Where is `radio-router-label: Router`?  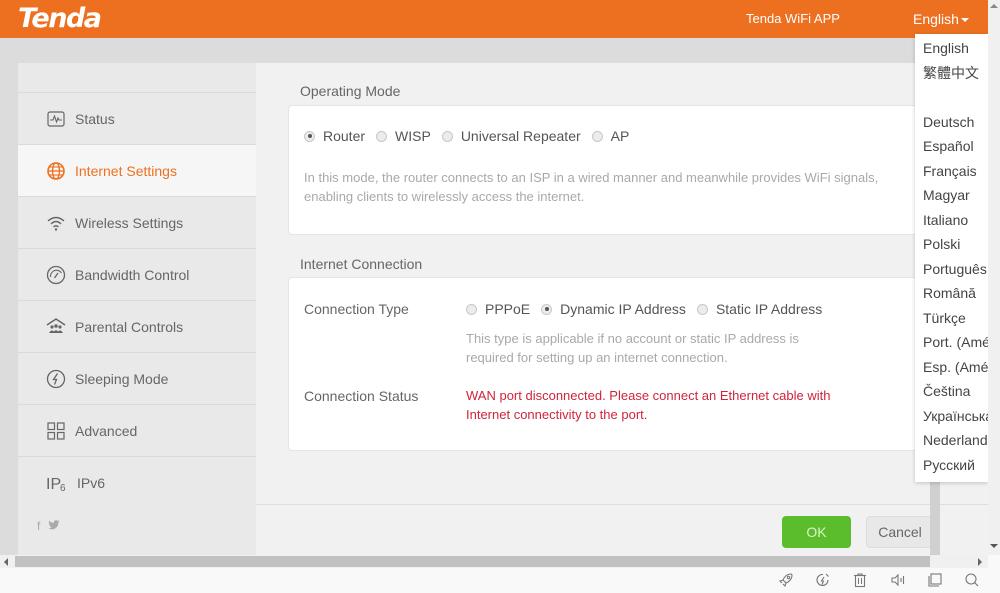 radio-router-label: Router is located at coordinates (344, 136).